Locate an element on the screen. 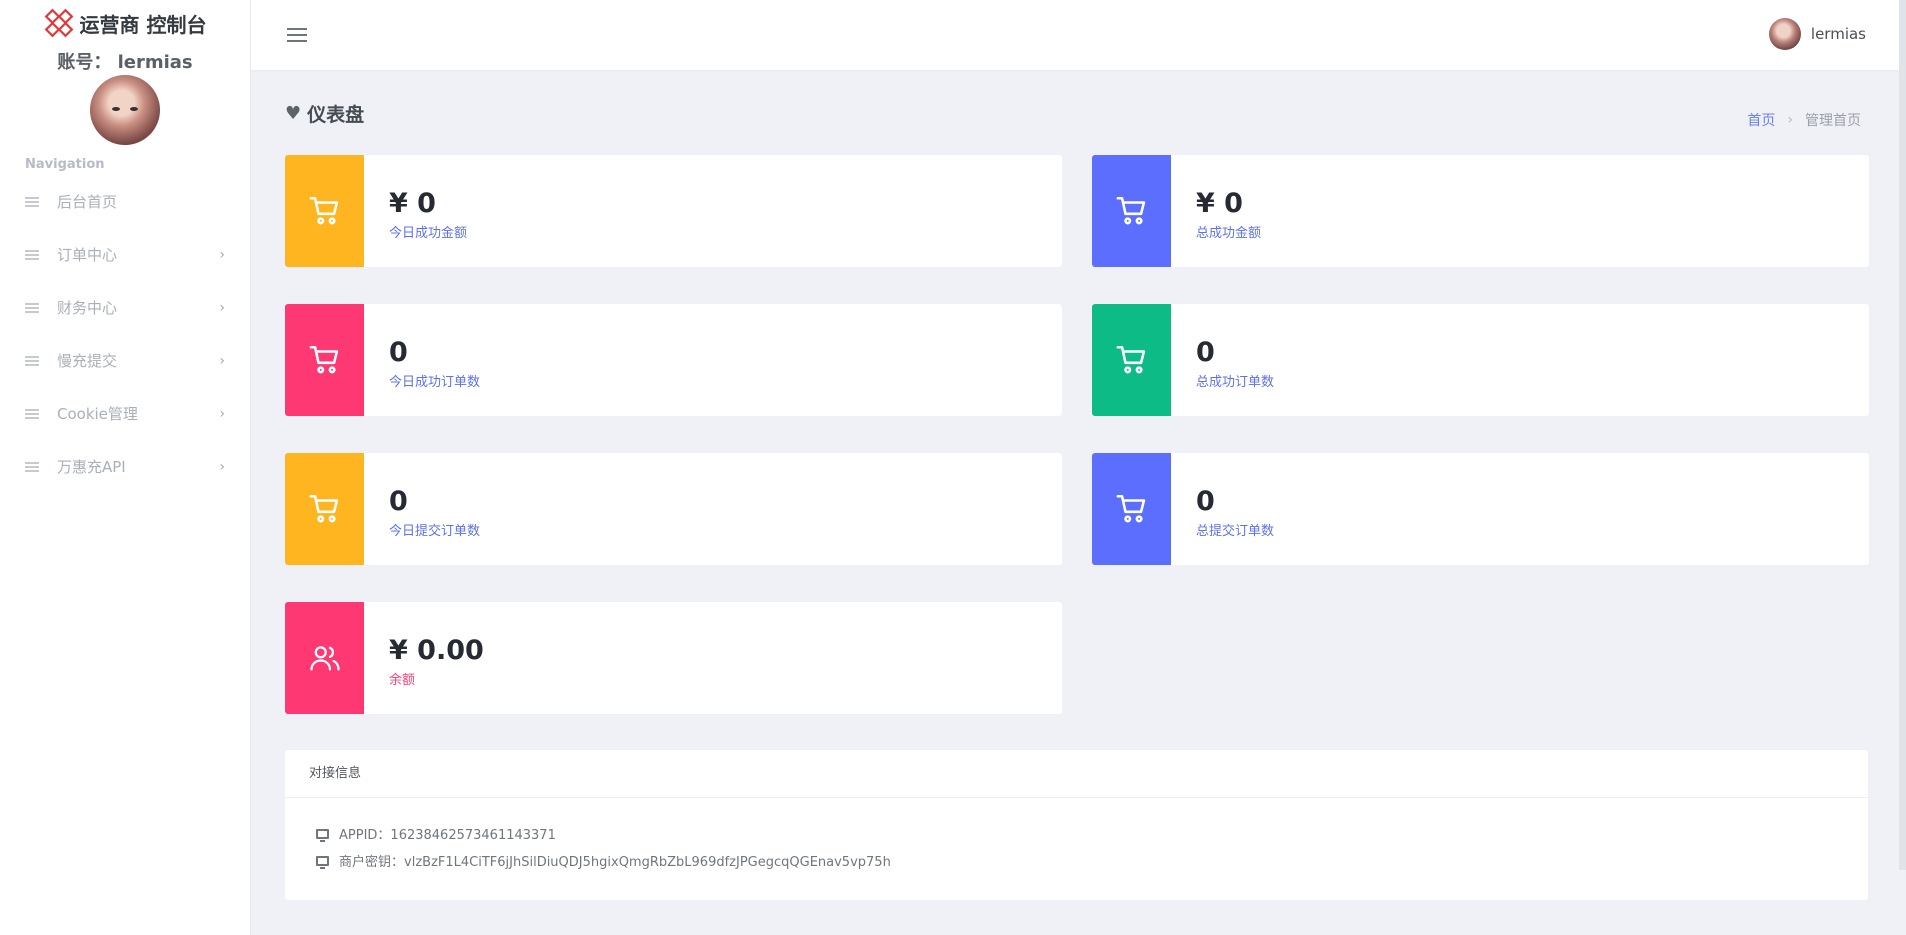  breadcrumb: 首页 › 管理首页 is located at coordinates (1804, 120).